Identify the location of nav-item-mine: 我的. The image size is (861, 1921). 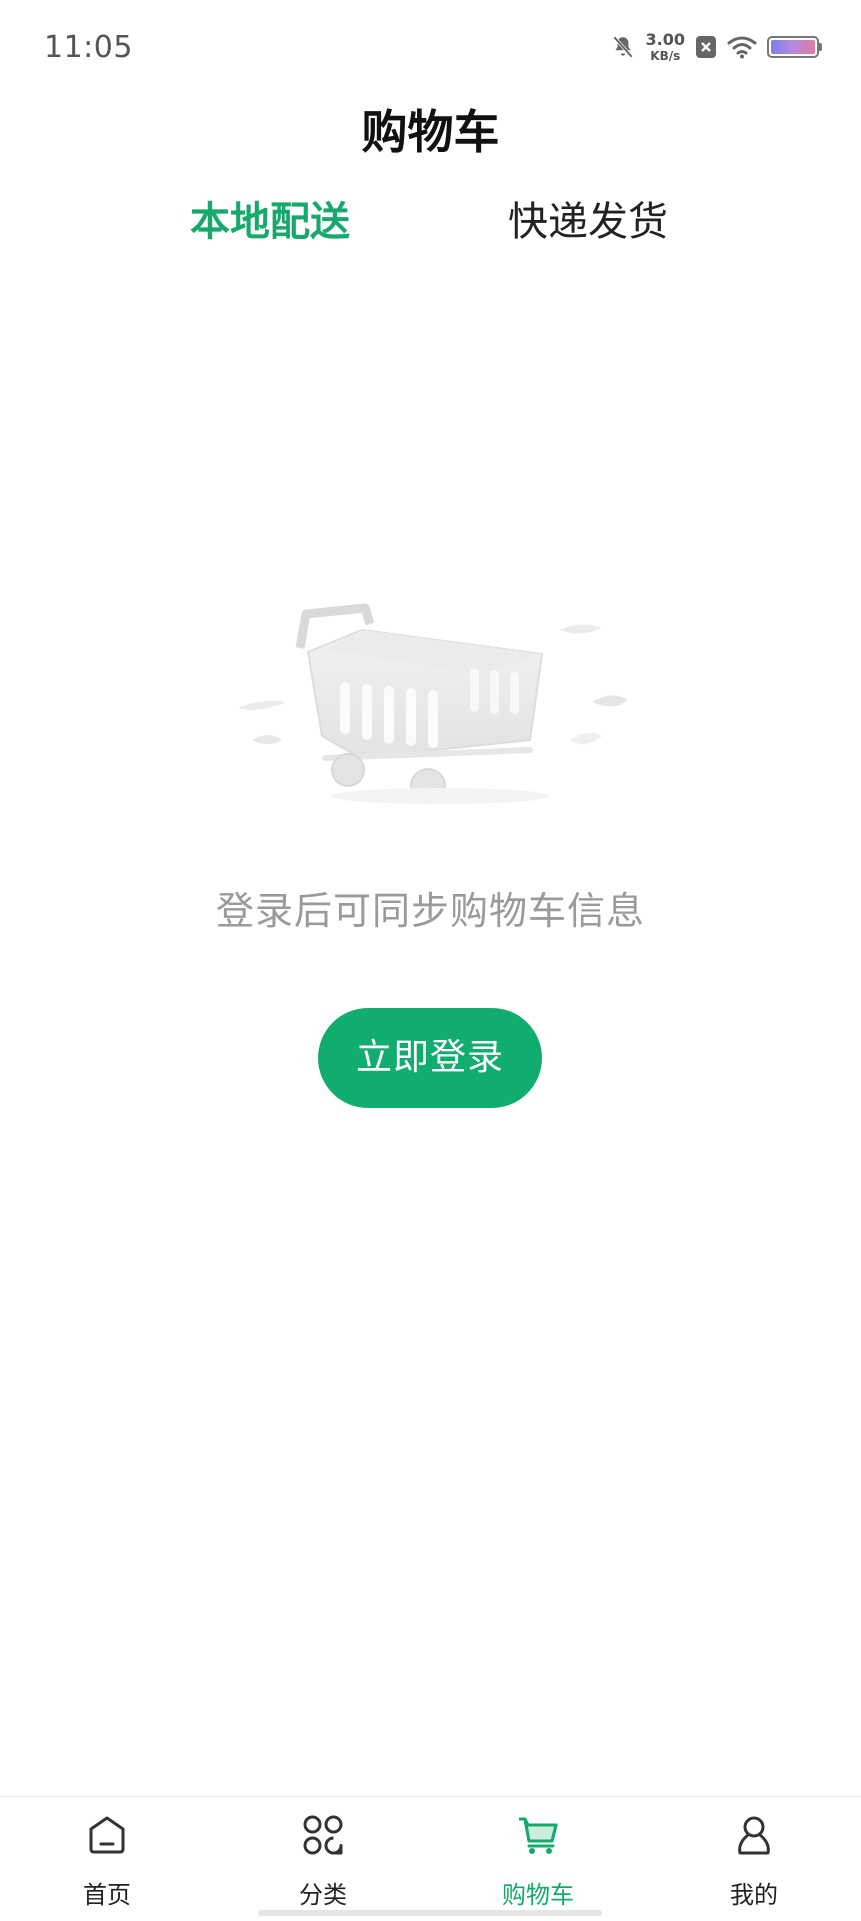
(754, 1859).